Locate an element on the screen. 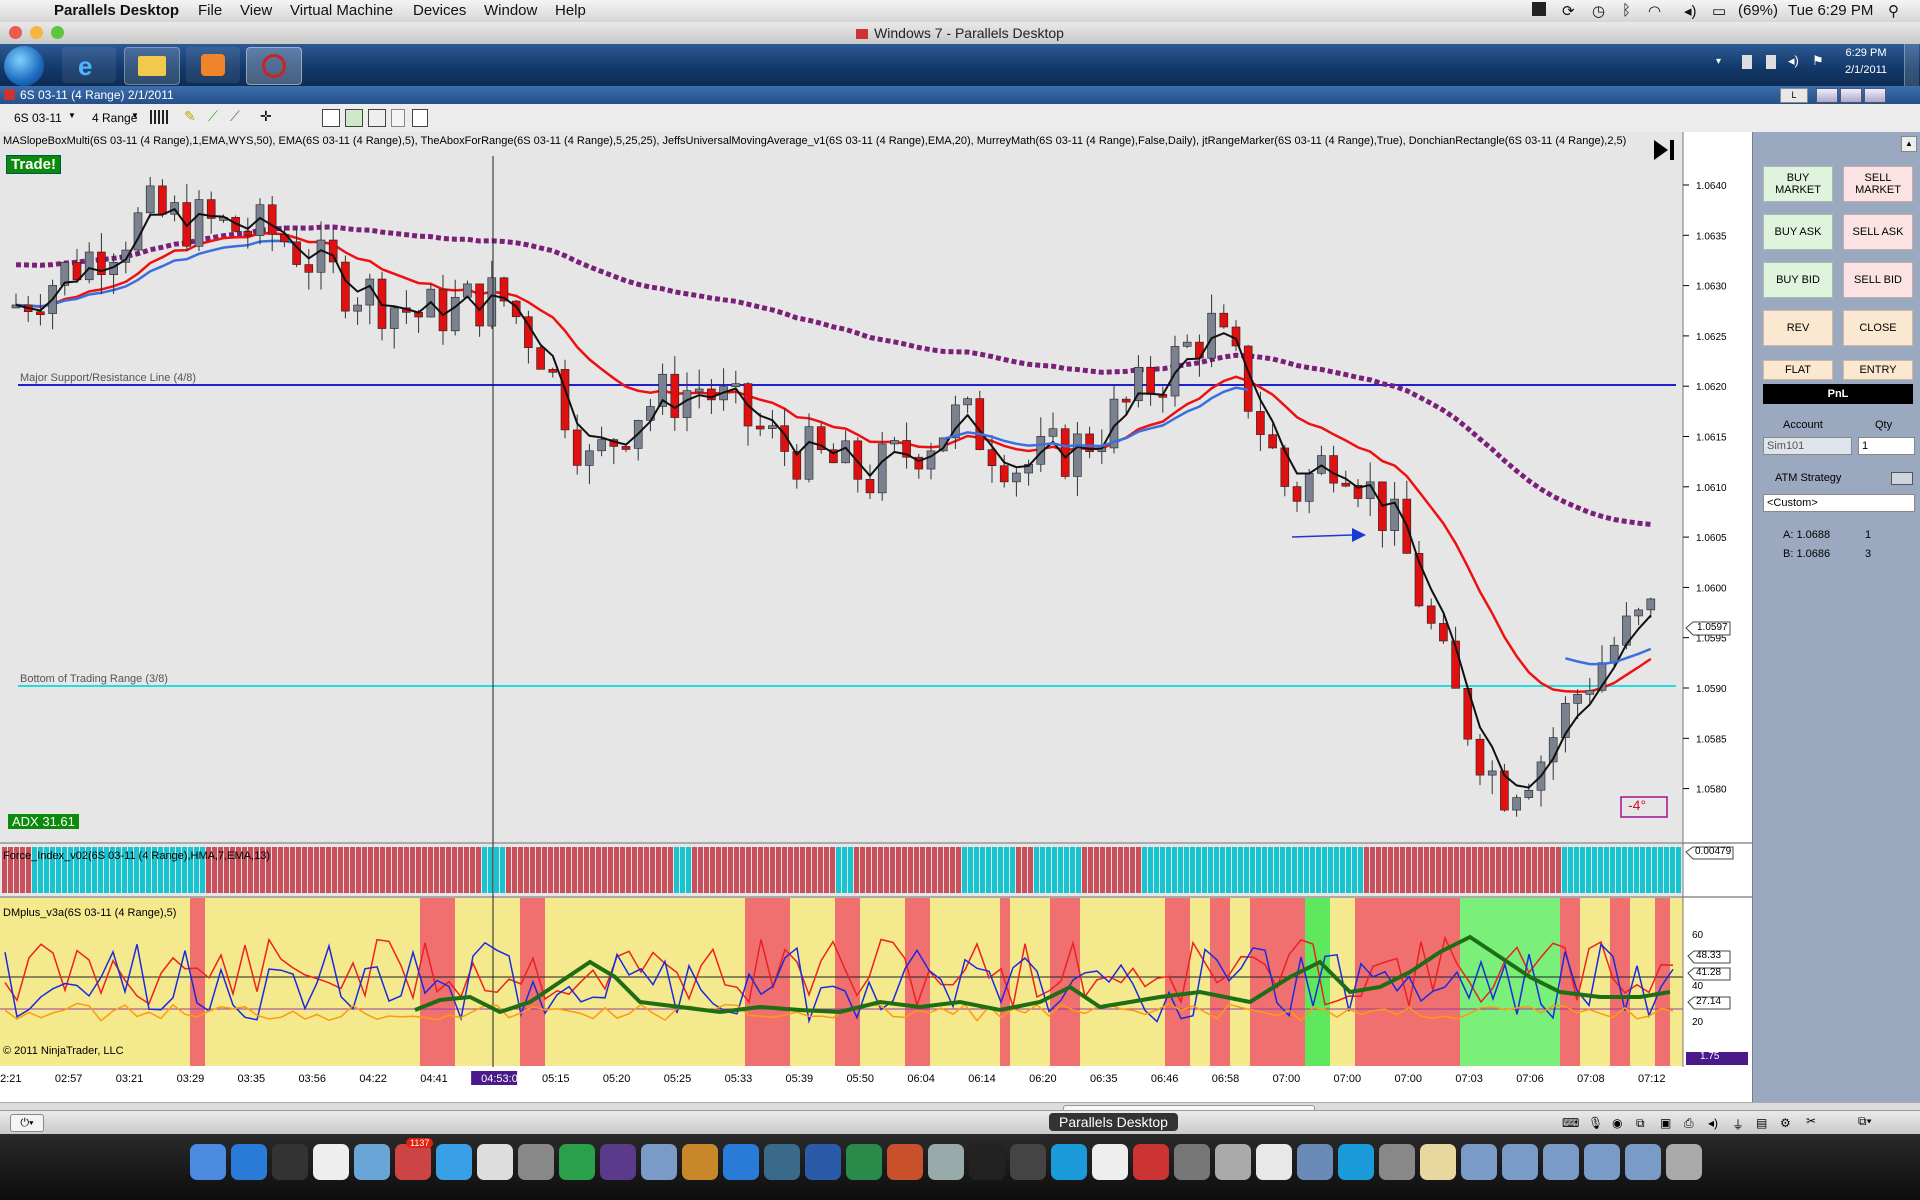 This screenshot has height=1200, width=1920. safari-icon is located at coordinates (454, 1162).